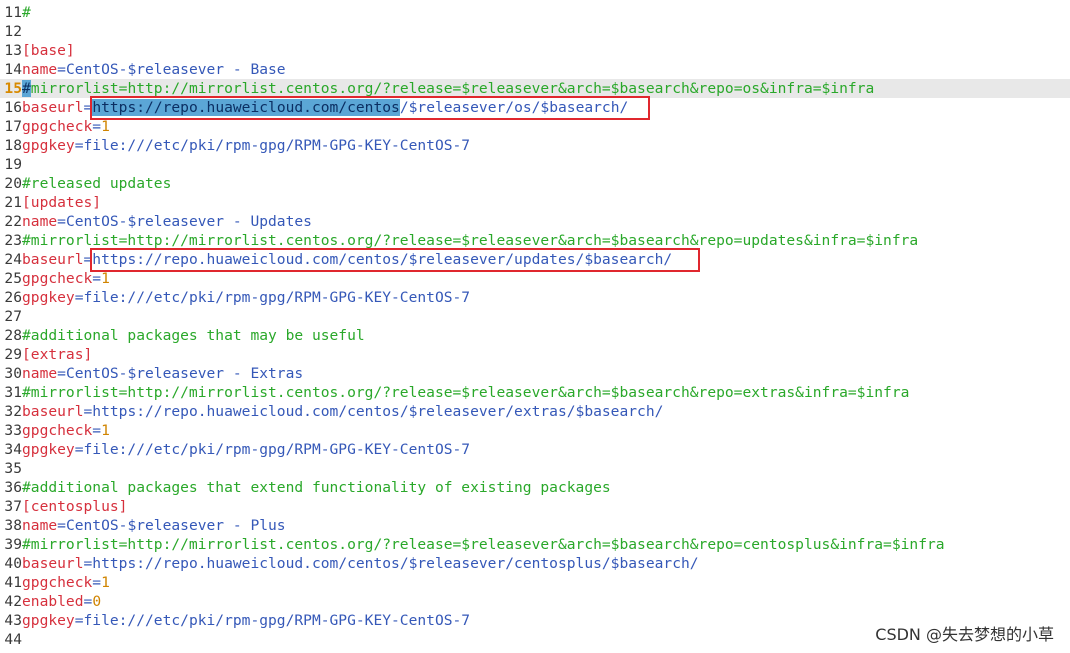  Describe the element at coordinates (193, 335) in the screenshot. I see `line-text: #additional packages that may be useful` at that location.